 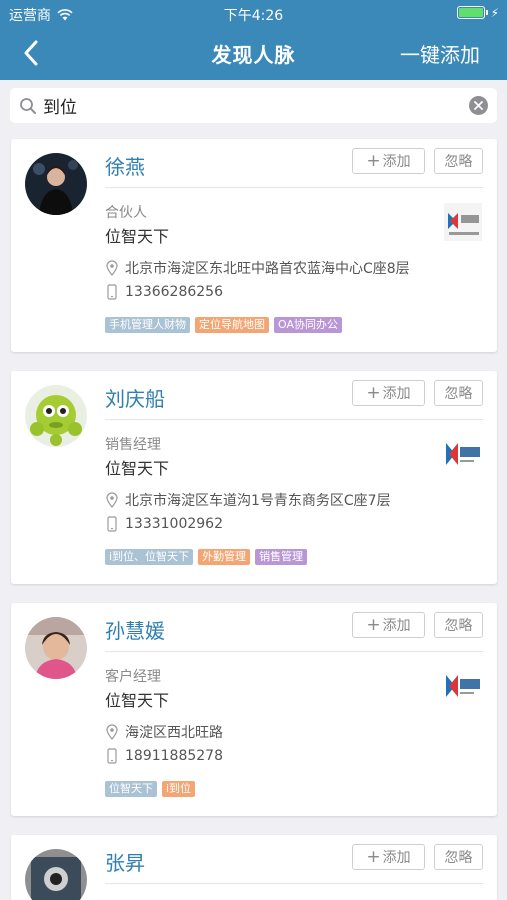 What do you see at coordinates (131, 789) in the screenshot?
I see `tag: 位智天下` at bounding box center [131, 789].